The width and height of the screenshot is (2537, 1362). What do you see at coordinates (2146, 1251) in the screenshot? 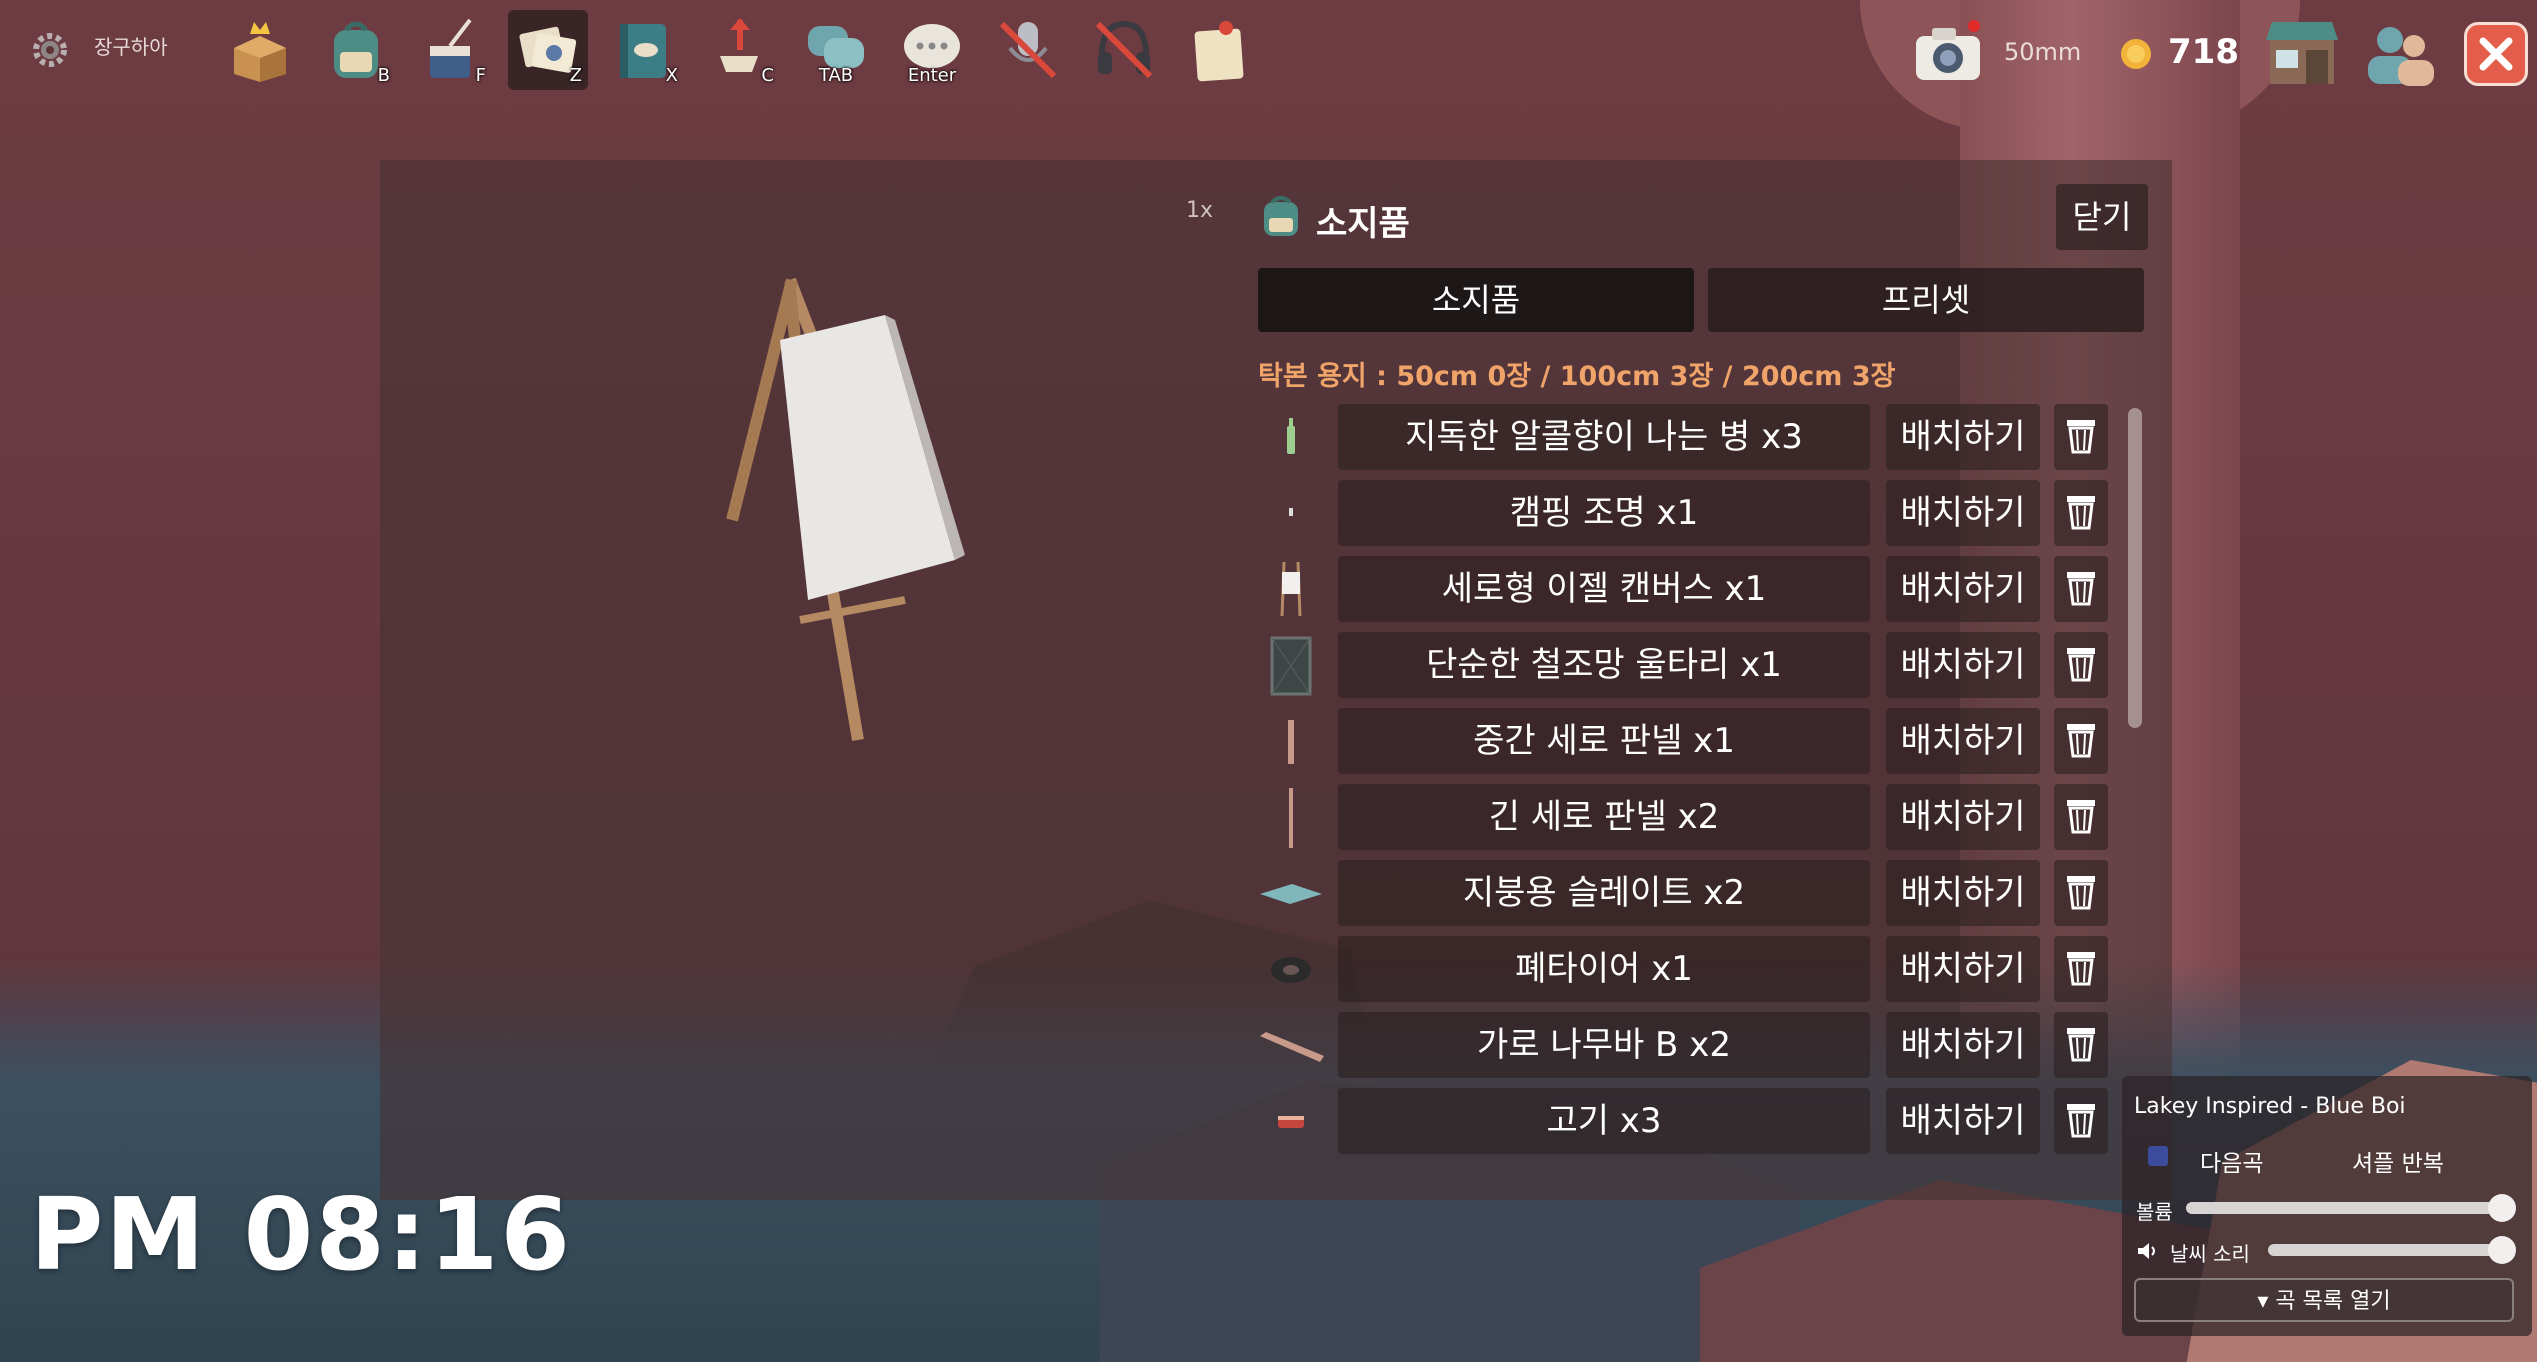
I see `speaker-icon` at bounding box center [2146, 1251].